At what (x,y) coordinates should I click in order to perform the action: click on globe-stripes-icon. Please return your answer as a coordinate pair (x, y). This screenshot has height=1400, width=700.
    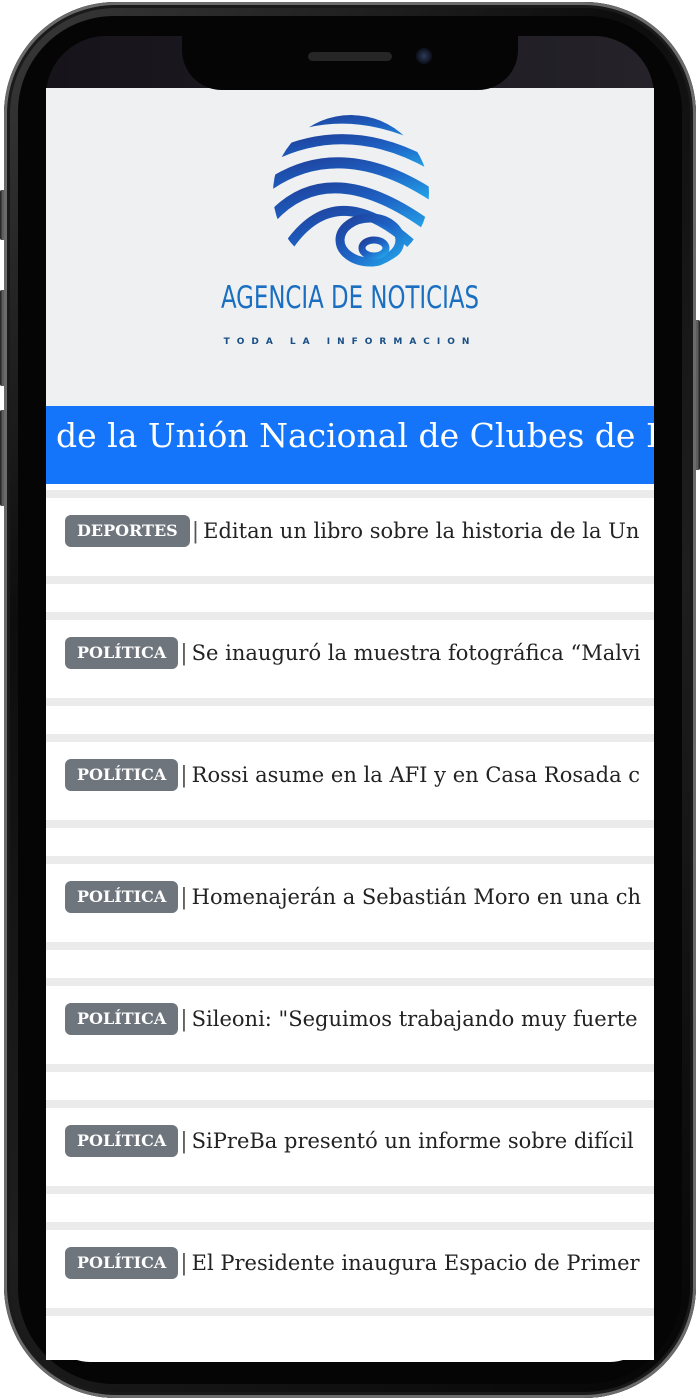
    Looking at the image, I should click on (351, 193).